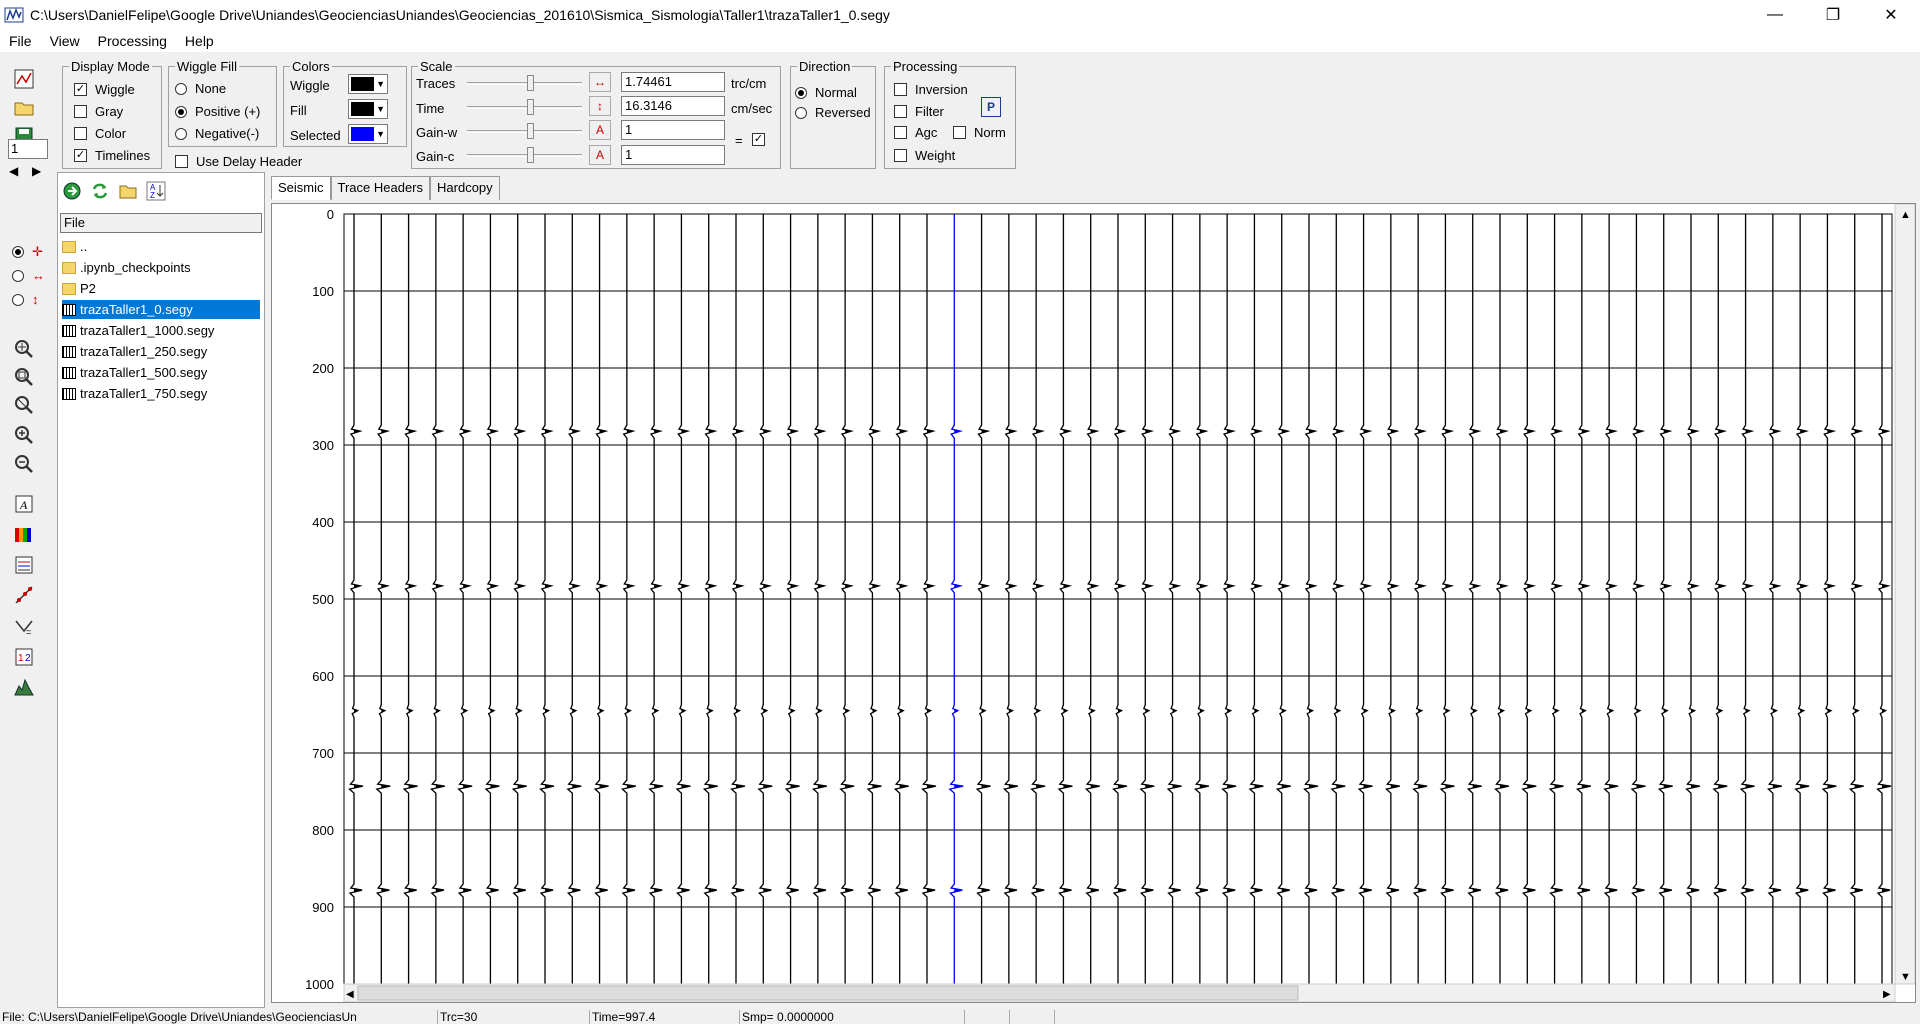 This screenshot has height=1024, width=1920. Describe the element at coordinates (524, 83) in the screenshot. I see `traces-slider` at that location.